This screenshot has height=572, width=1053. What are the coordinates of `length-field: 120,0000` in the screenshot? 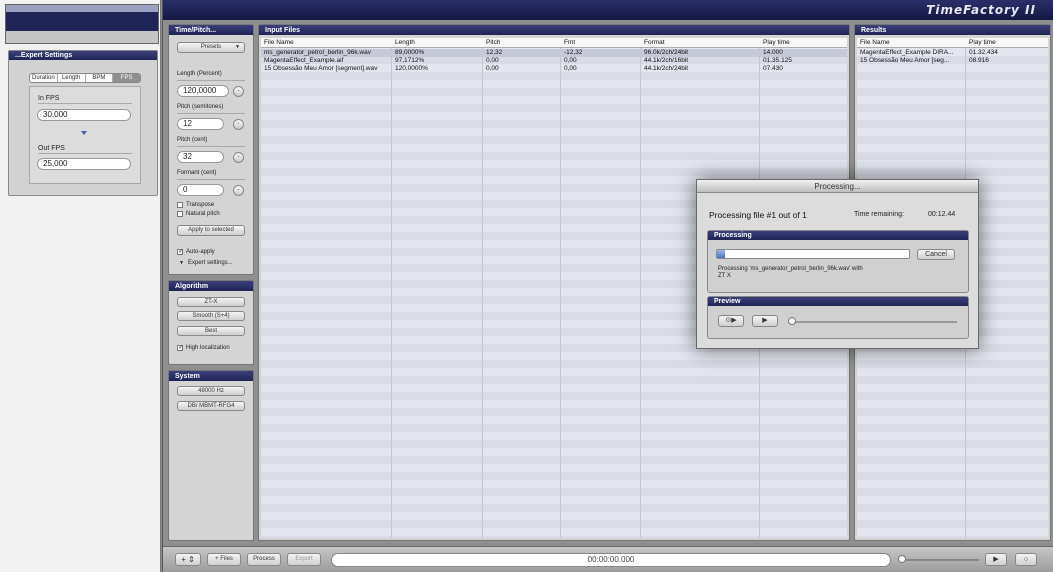 It's located at (203, 91).